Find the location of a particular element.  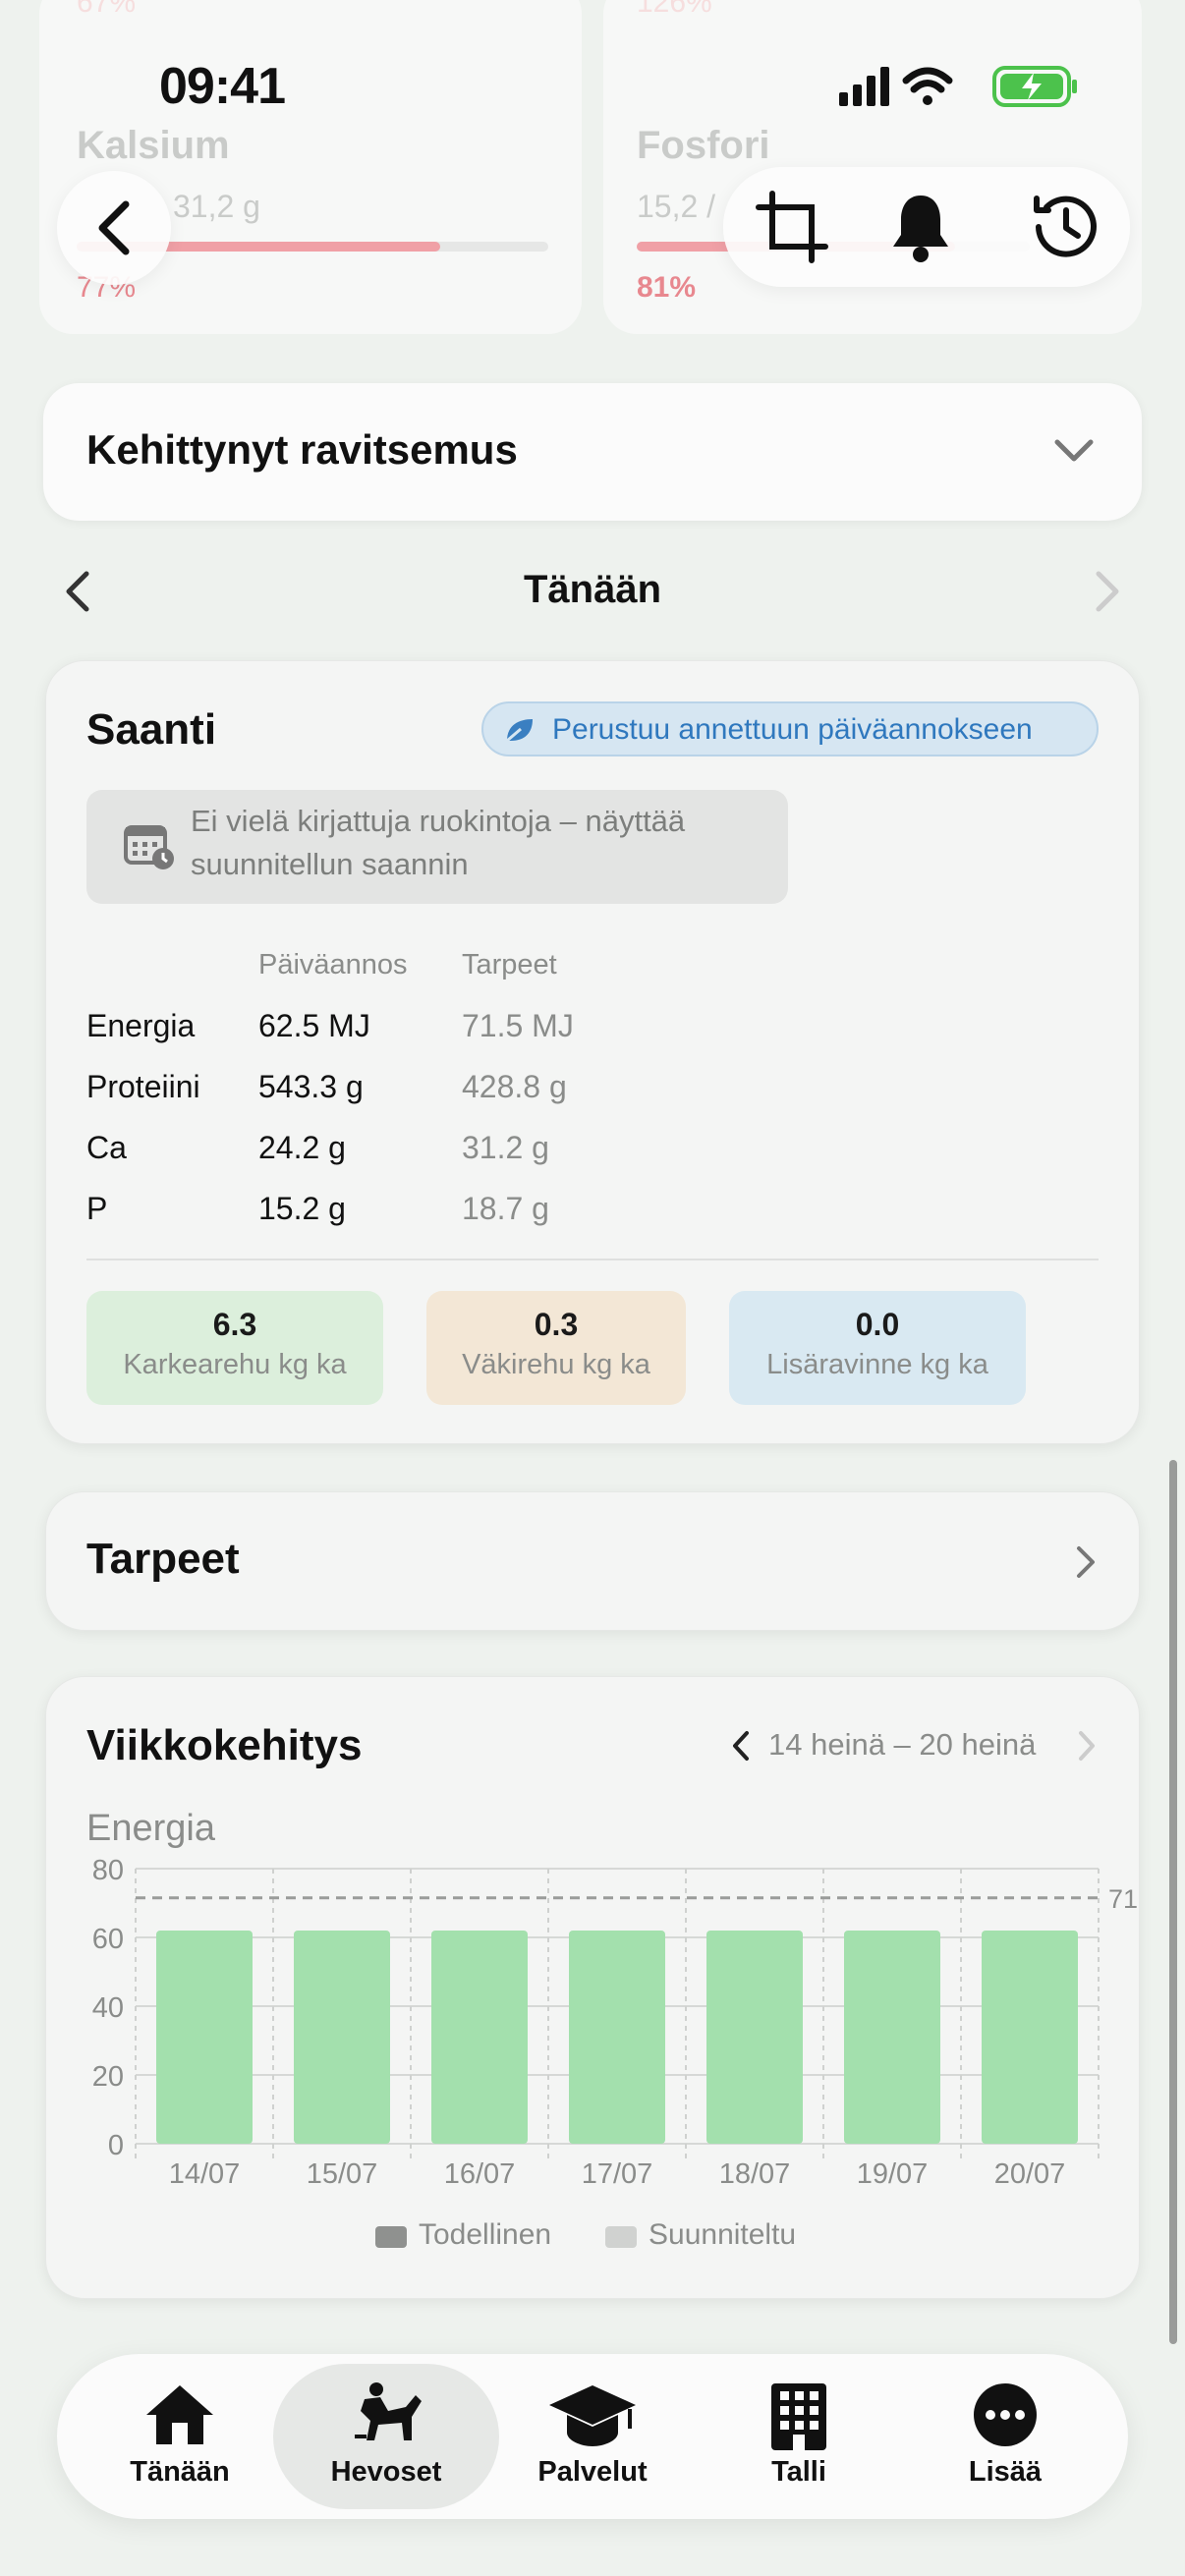

row-ration: 15.2 g is located at coordinates (302, 1208).